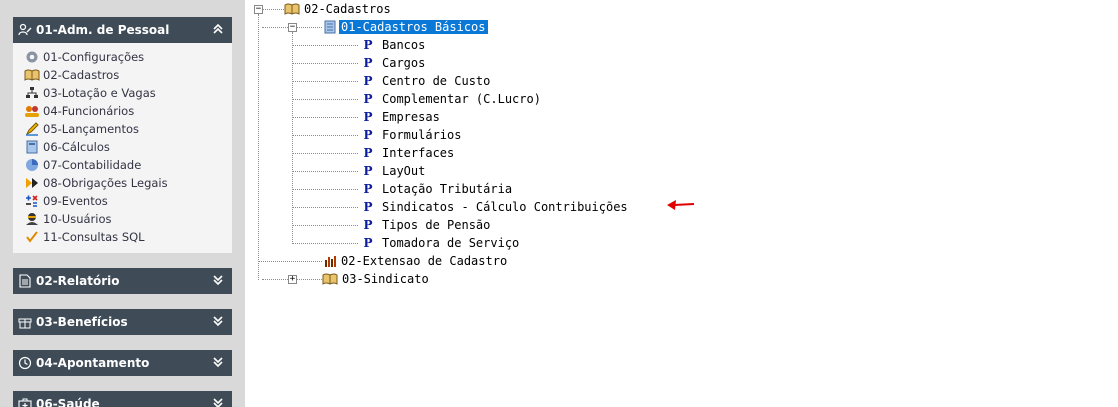  I want to click on tree-leaf-interfaces: P Interfaces, so click(408, 153).